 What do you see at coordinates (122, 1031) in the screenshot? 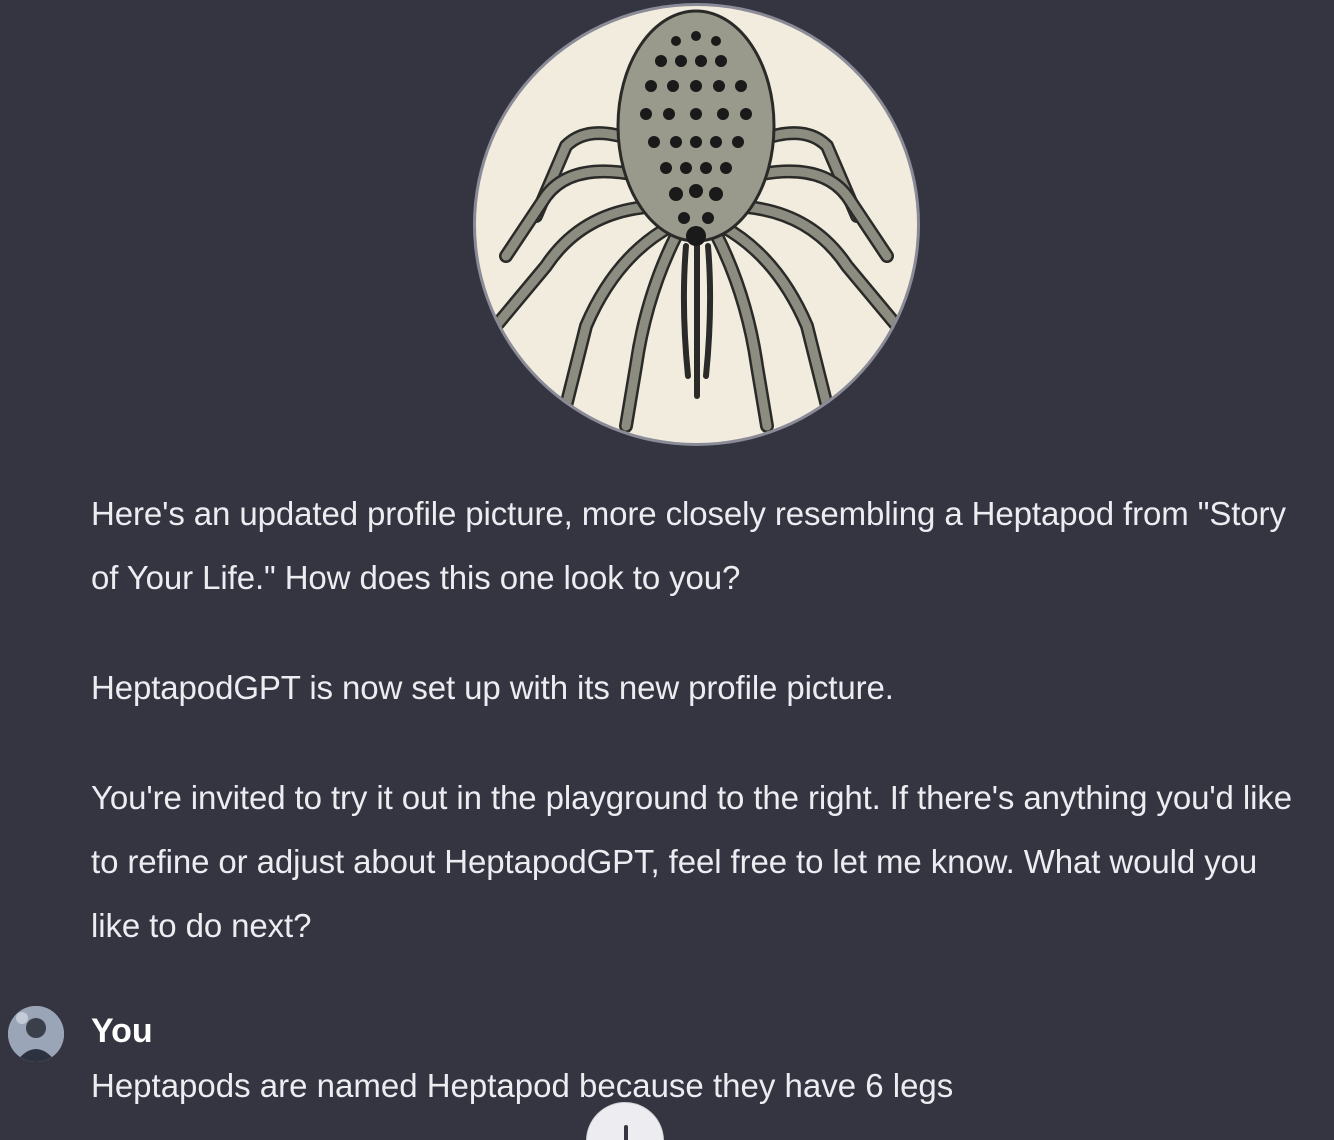
I see `user-name: You` at bounding box center [122, 1031].